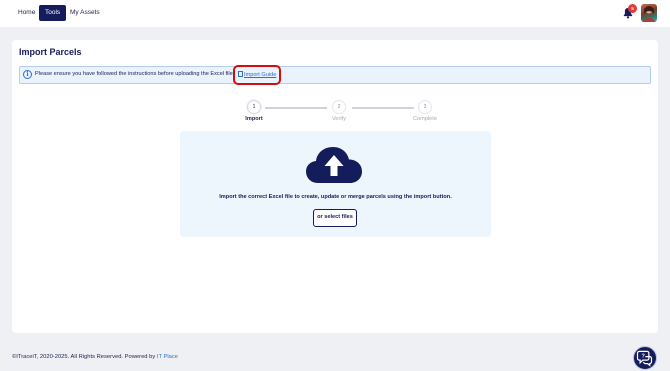 This screenshot has height=371, width=670. What do you see at coordinates (167, 357) in the screenshot?
I see `footer-powered-link: IT Place` at bounding box center [167, 357].